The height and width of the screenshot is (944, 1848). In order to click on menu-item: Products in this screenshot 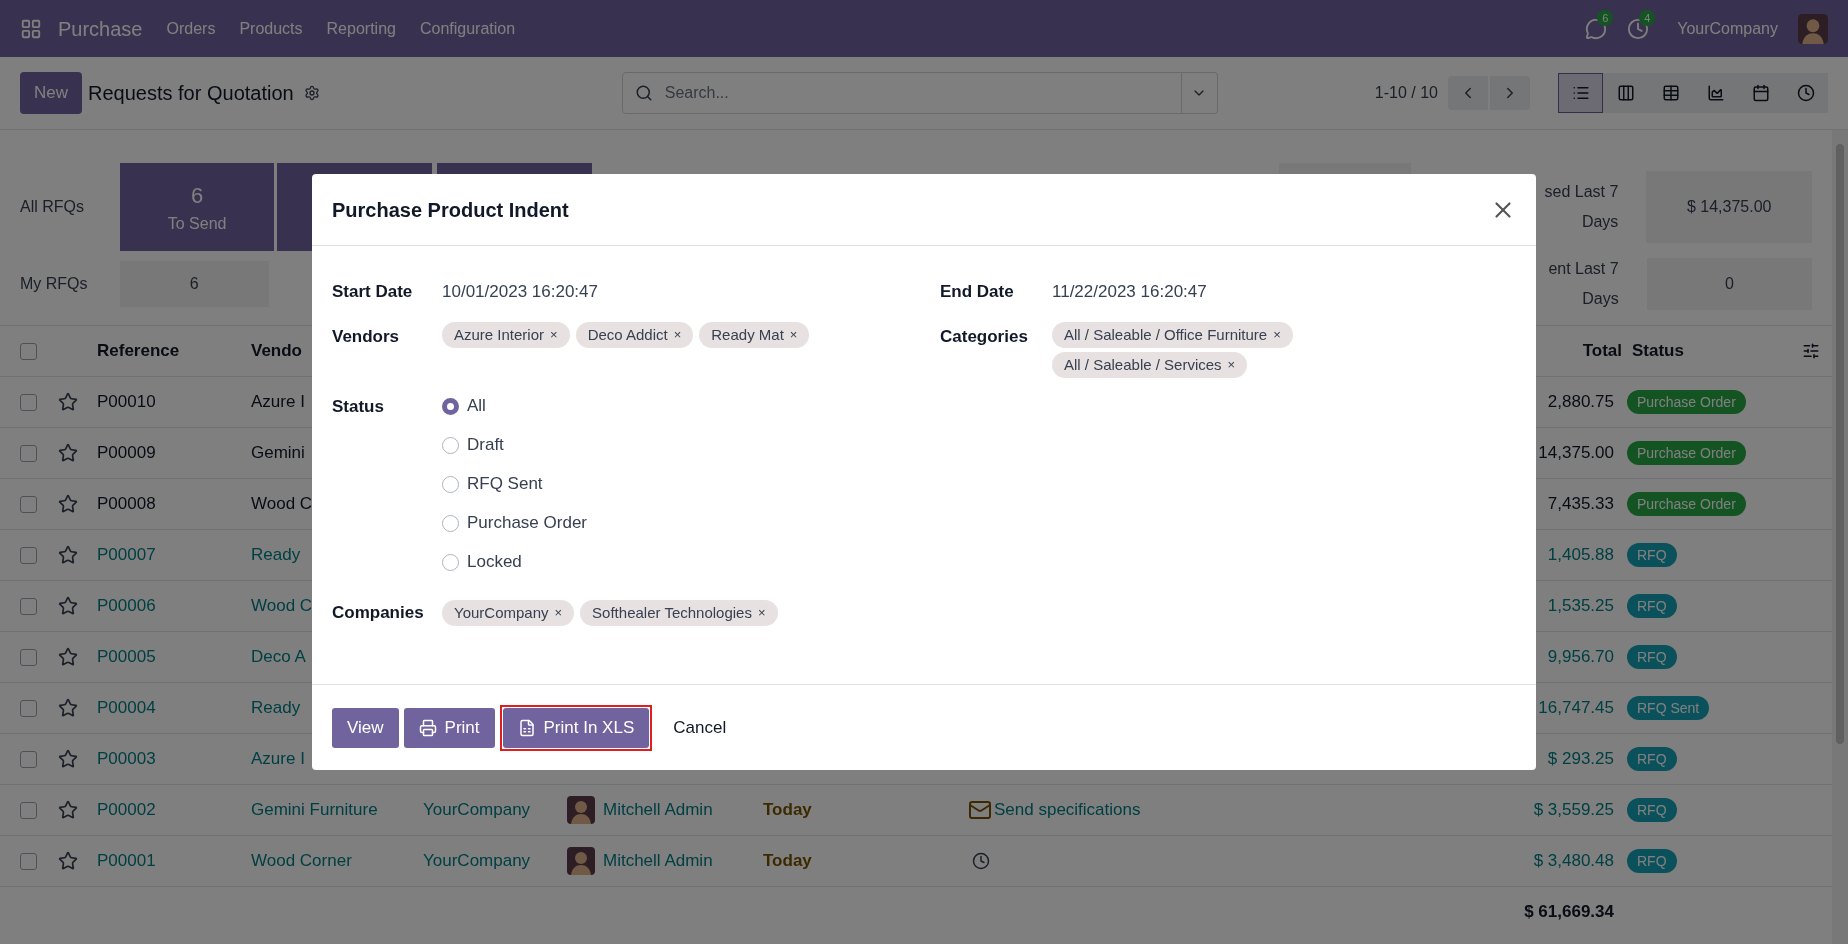, I will do `click(271, 28)`.